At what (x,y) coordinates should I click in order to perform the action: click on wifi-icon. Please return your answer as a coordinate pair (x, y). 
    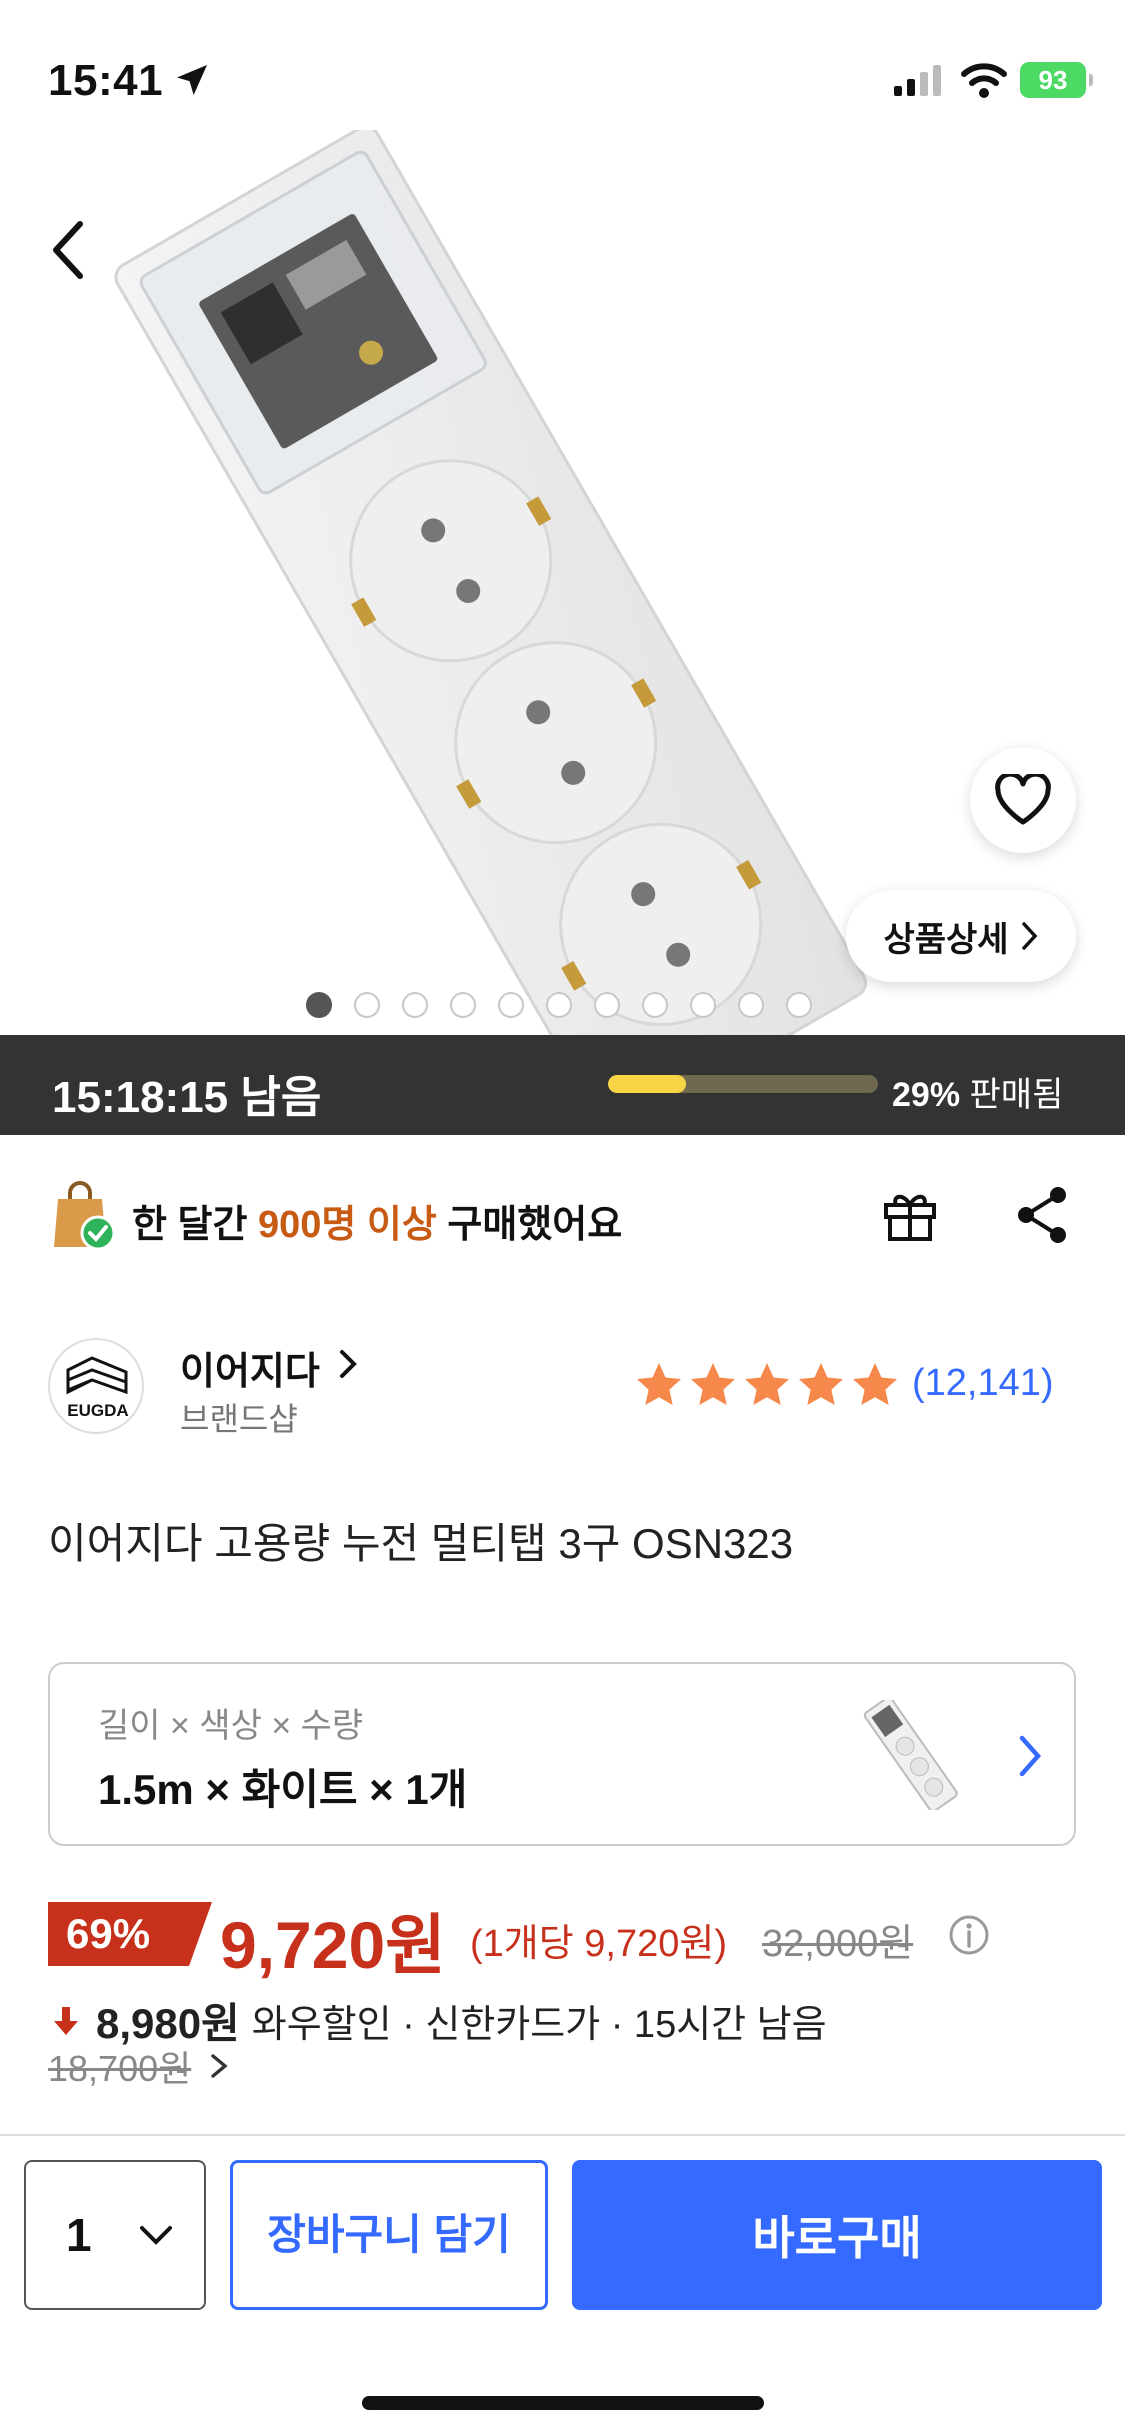
    Looking at the image, I should click on (984, 80).